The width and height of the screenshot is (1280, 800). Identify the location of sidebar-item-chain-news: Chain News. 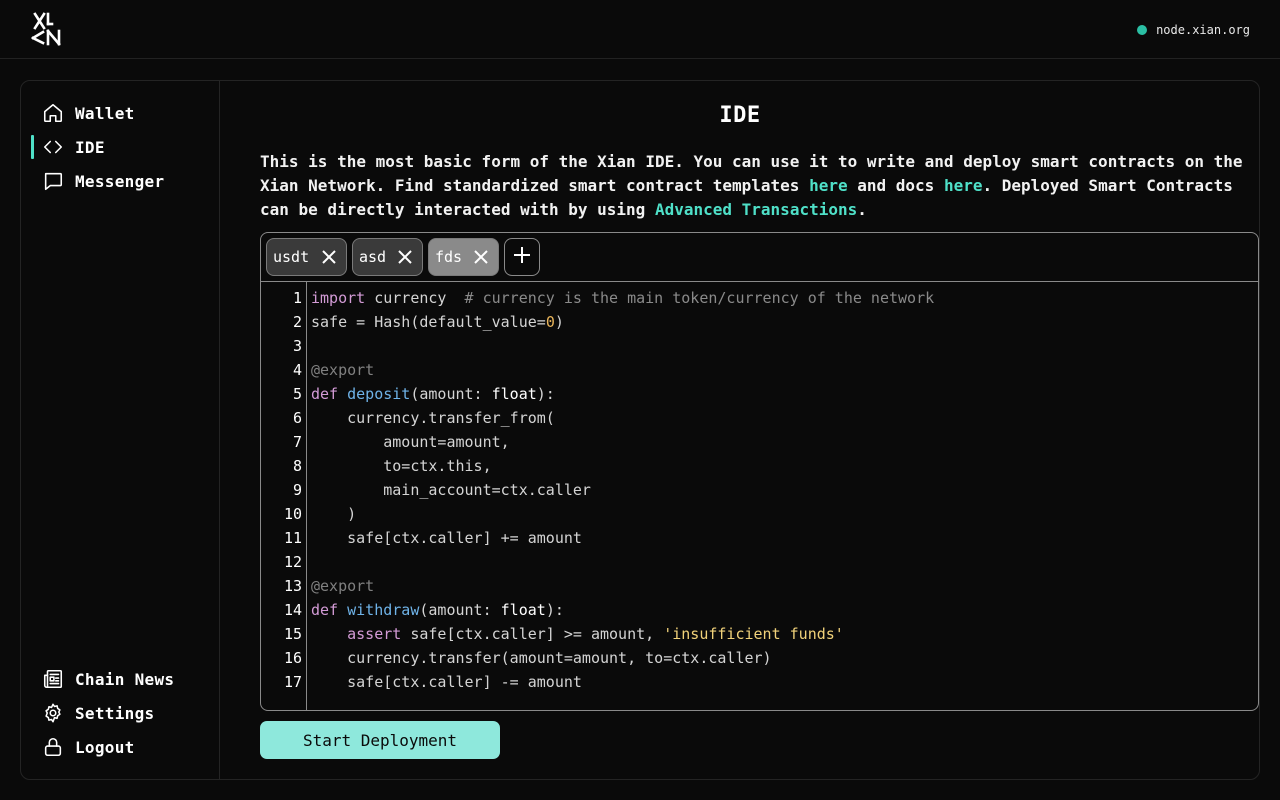
(107, 679).